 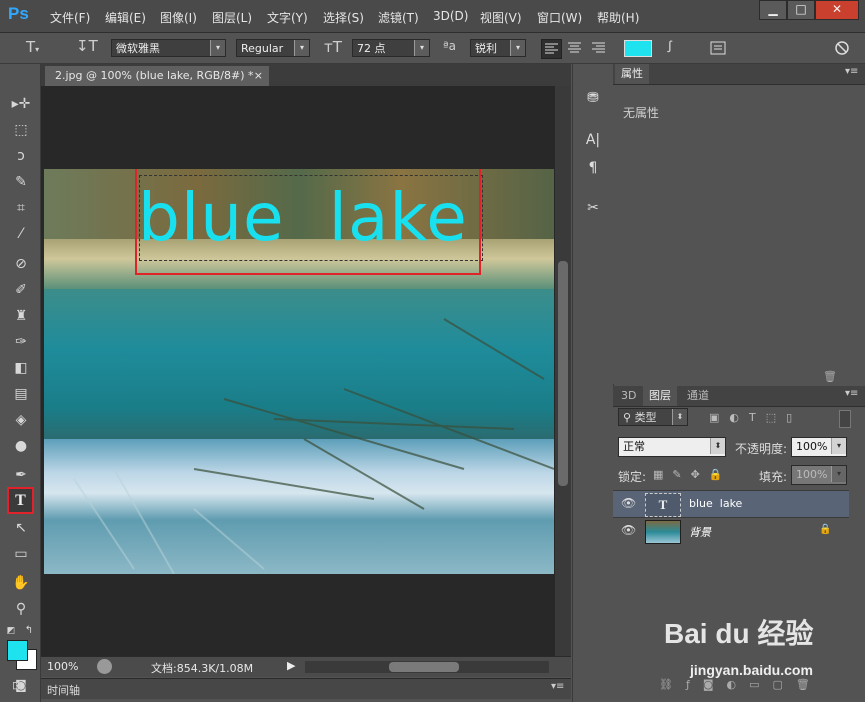 What do you see at coordinates (21, 208) in the screenshot?
I see `crop-tool-icon: ⌗` at bounding box center [21, 208].